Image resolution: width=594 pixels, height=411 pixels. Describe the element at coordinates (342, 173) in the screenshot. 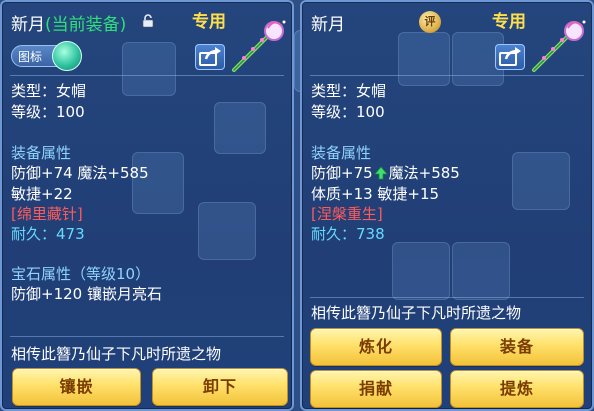

I see `defense-stat: 防御+75` at that location.